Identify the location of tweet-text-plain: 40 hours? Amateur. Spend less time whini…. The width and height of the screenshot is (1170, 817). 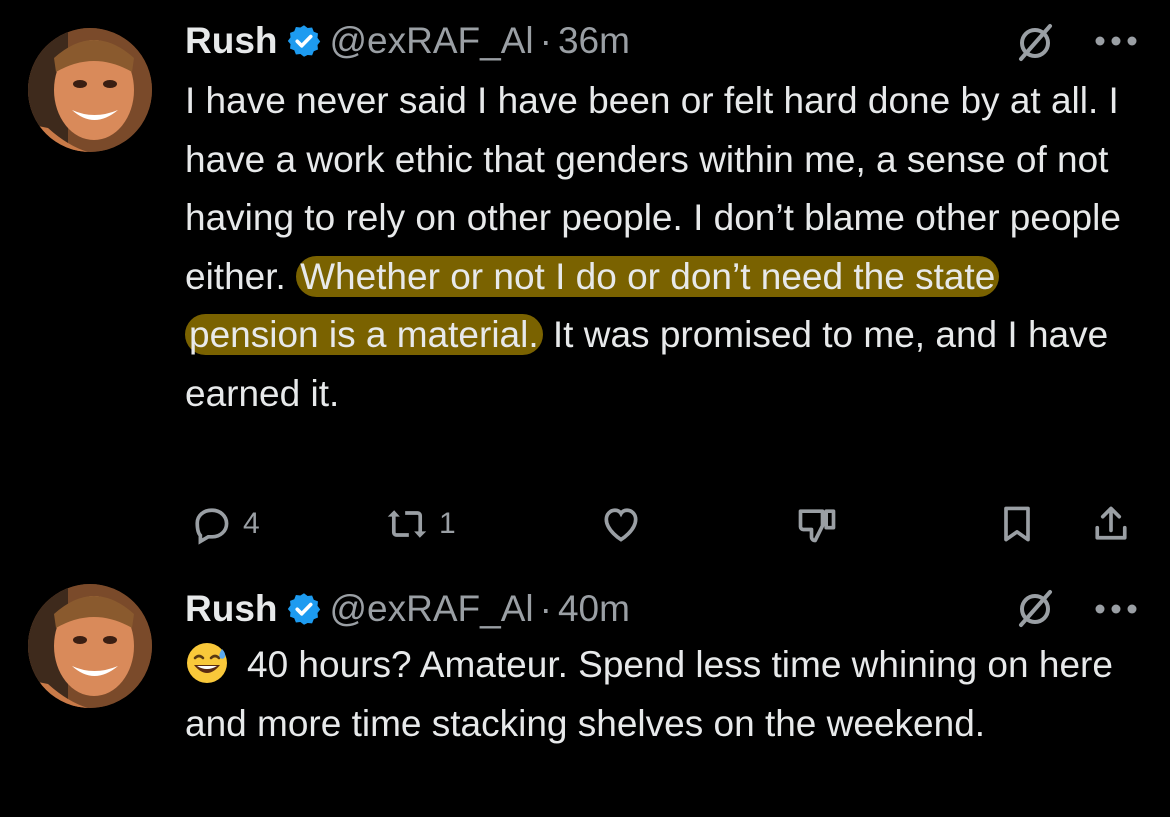
(649, 694).